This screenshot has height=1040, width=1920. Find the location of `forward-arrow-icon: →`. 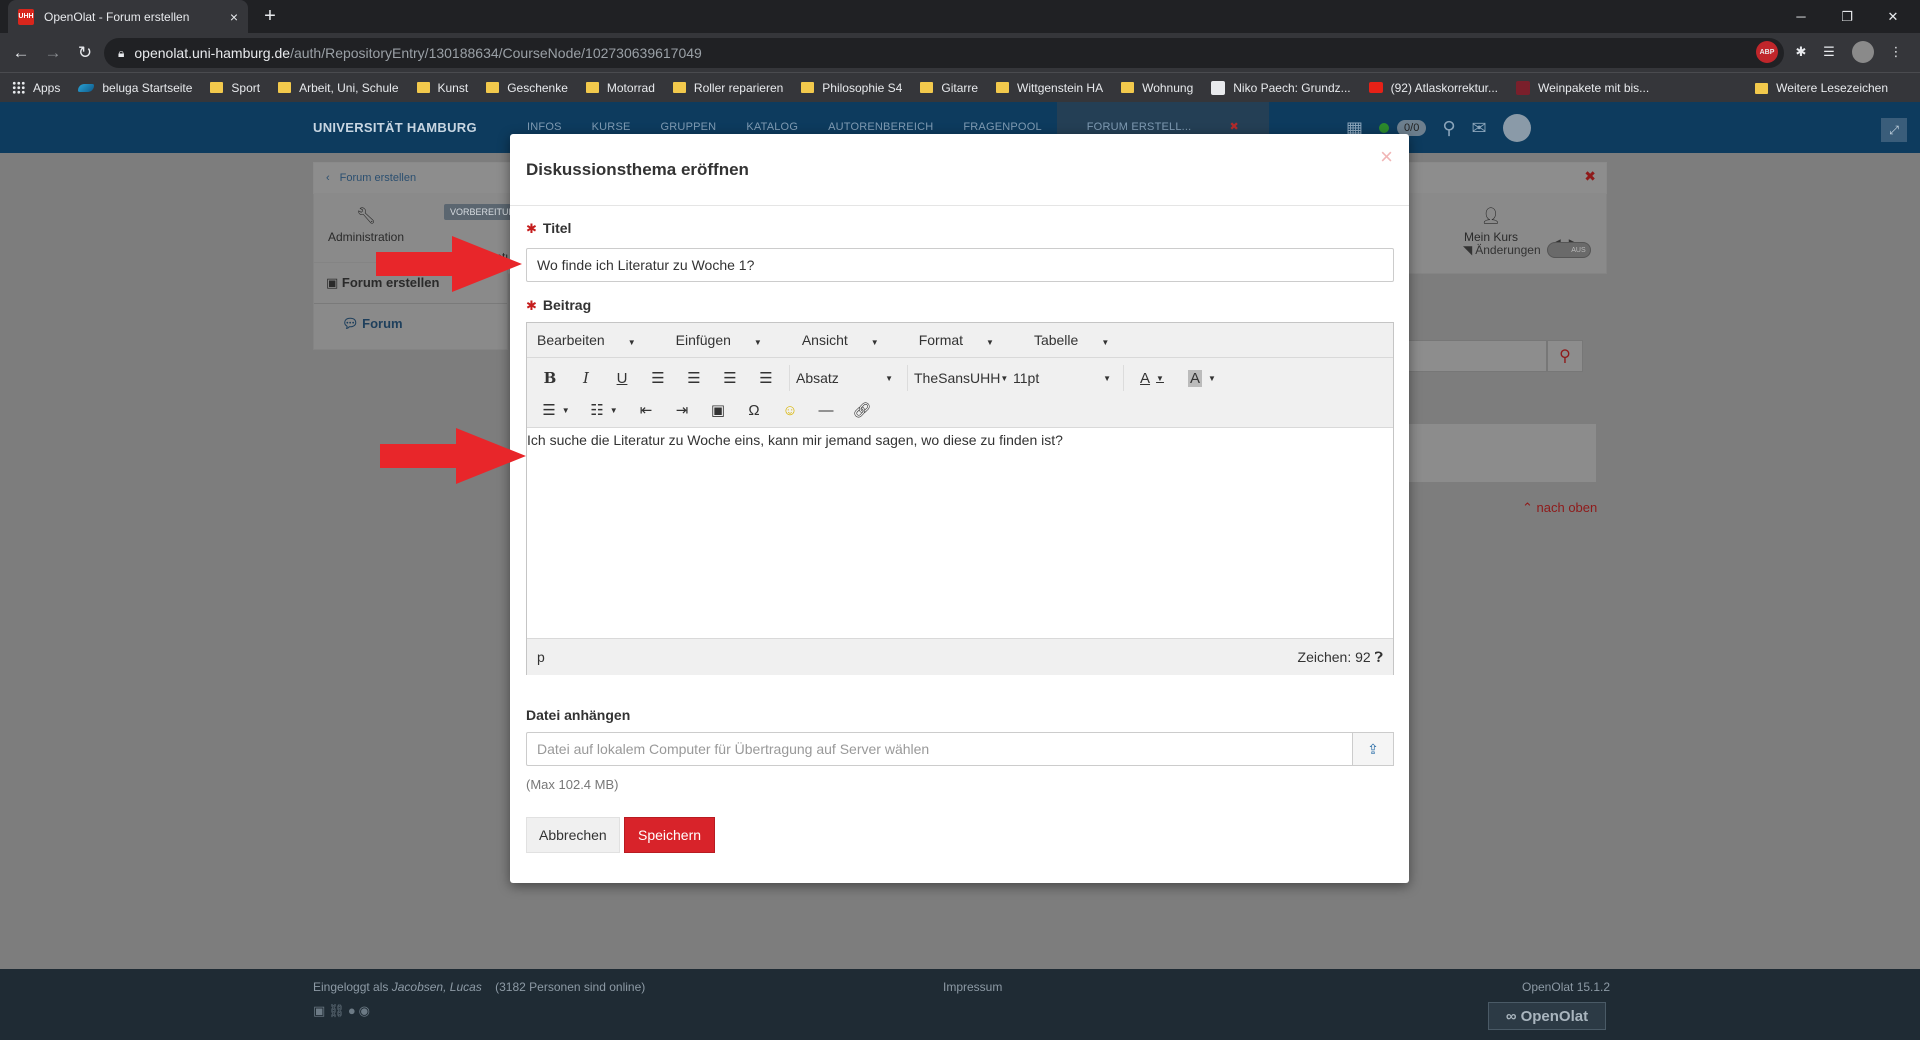

forward-arrow-icon: → is located at coordinates (53, 53).